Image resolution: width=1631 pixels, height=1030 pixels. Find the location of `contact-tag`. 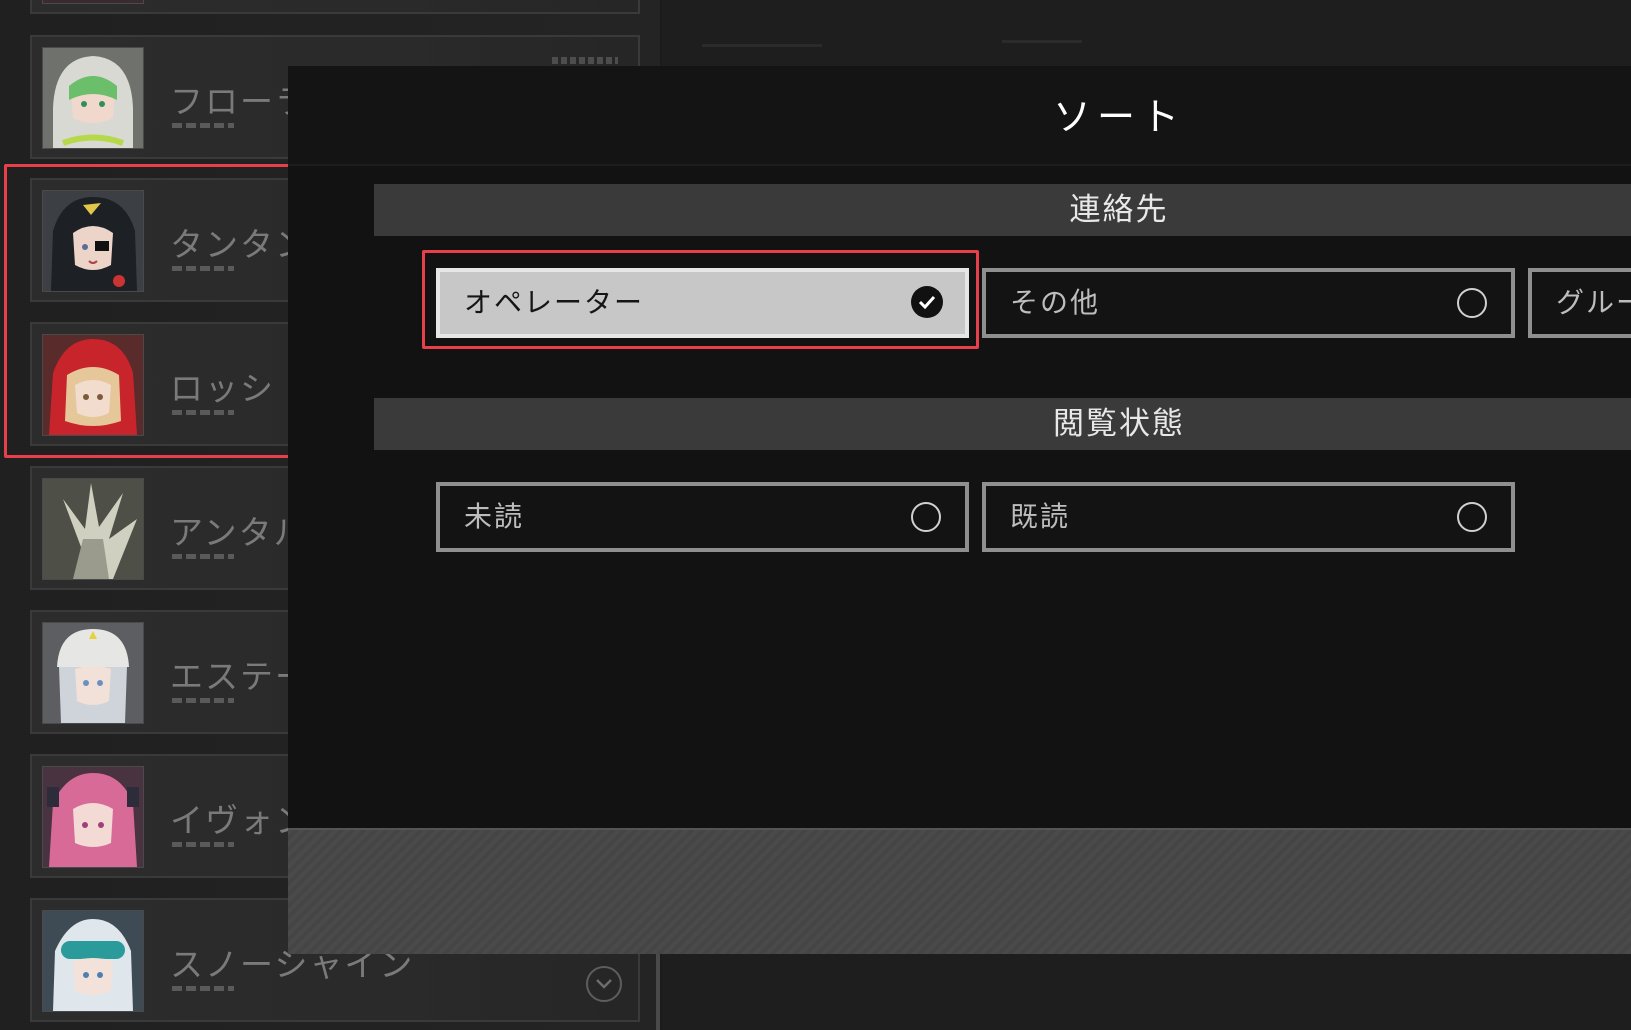

contact-tag is located at coordinates (585, 60).